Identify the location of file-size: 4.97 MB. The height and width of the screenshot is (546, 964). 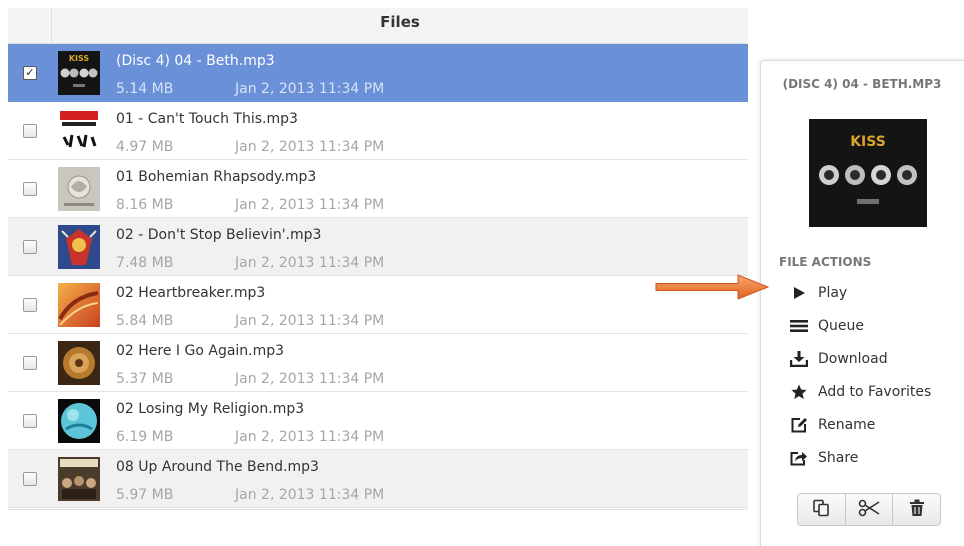
(145, 147).